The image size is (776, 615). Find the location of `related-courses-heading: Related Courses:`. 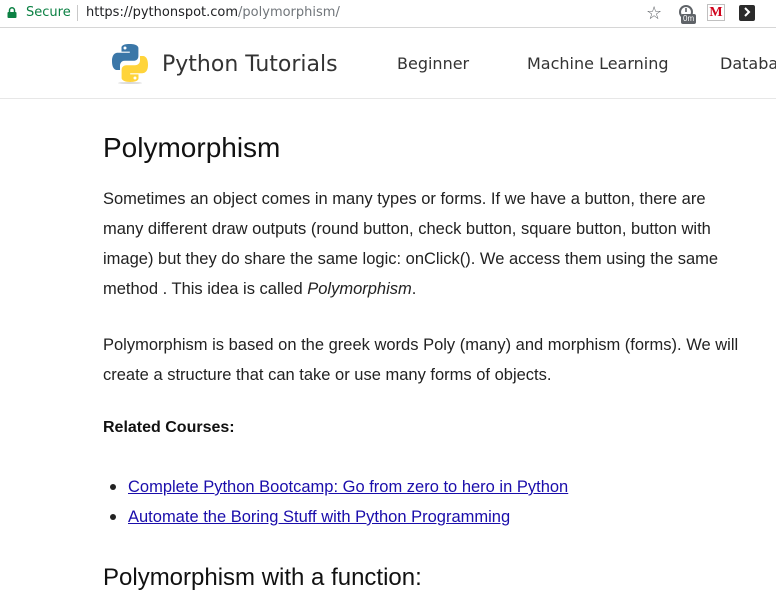

related-courses-heading: Related Courses: is located at coordinates (169, 427).